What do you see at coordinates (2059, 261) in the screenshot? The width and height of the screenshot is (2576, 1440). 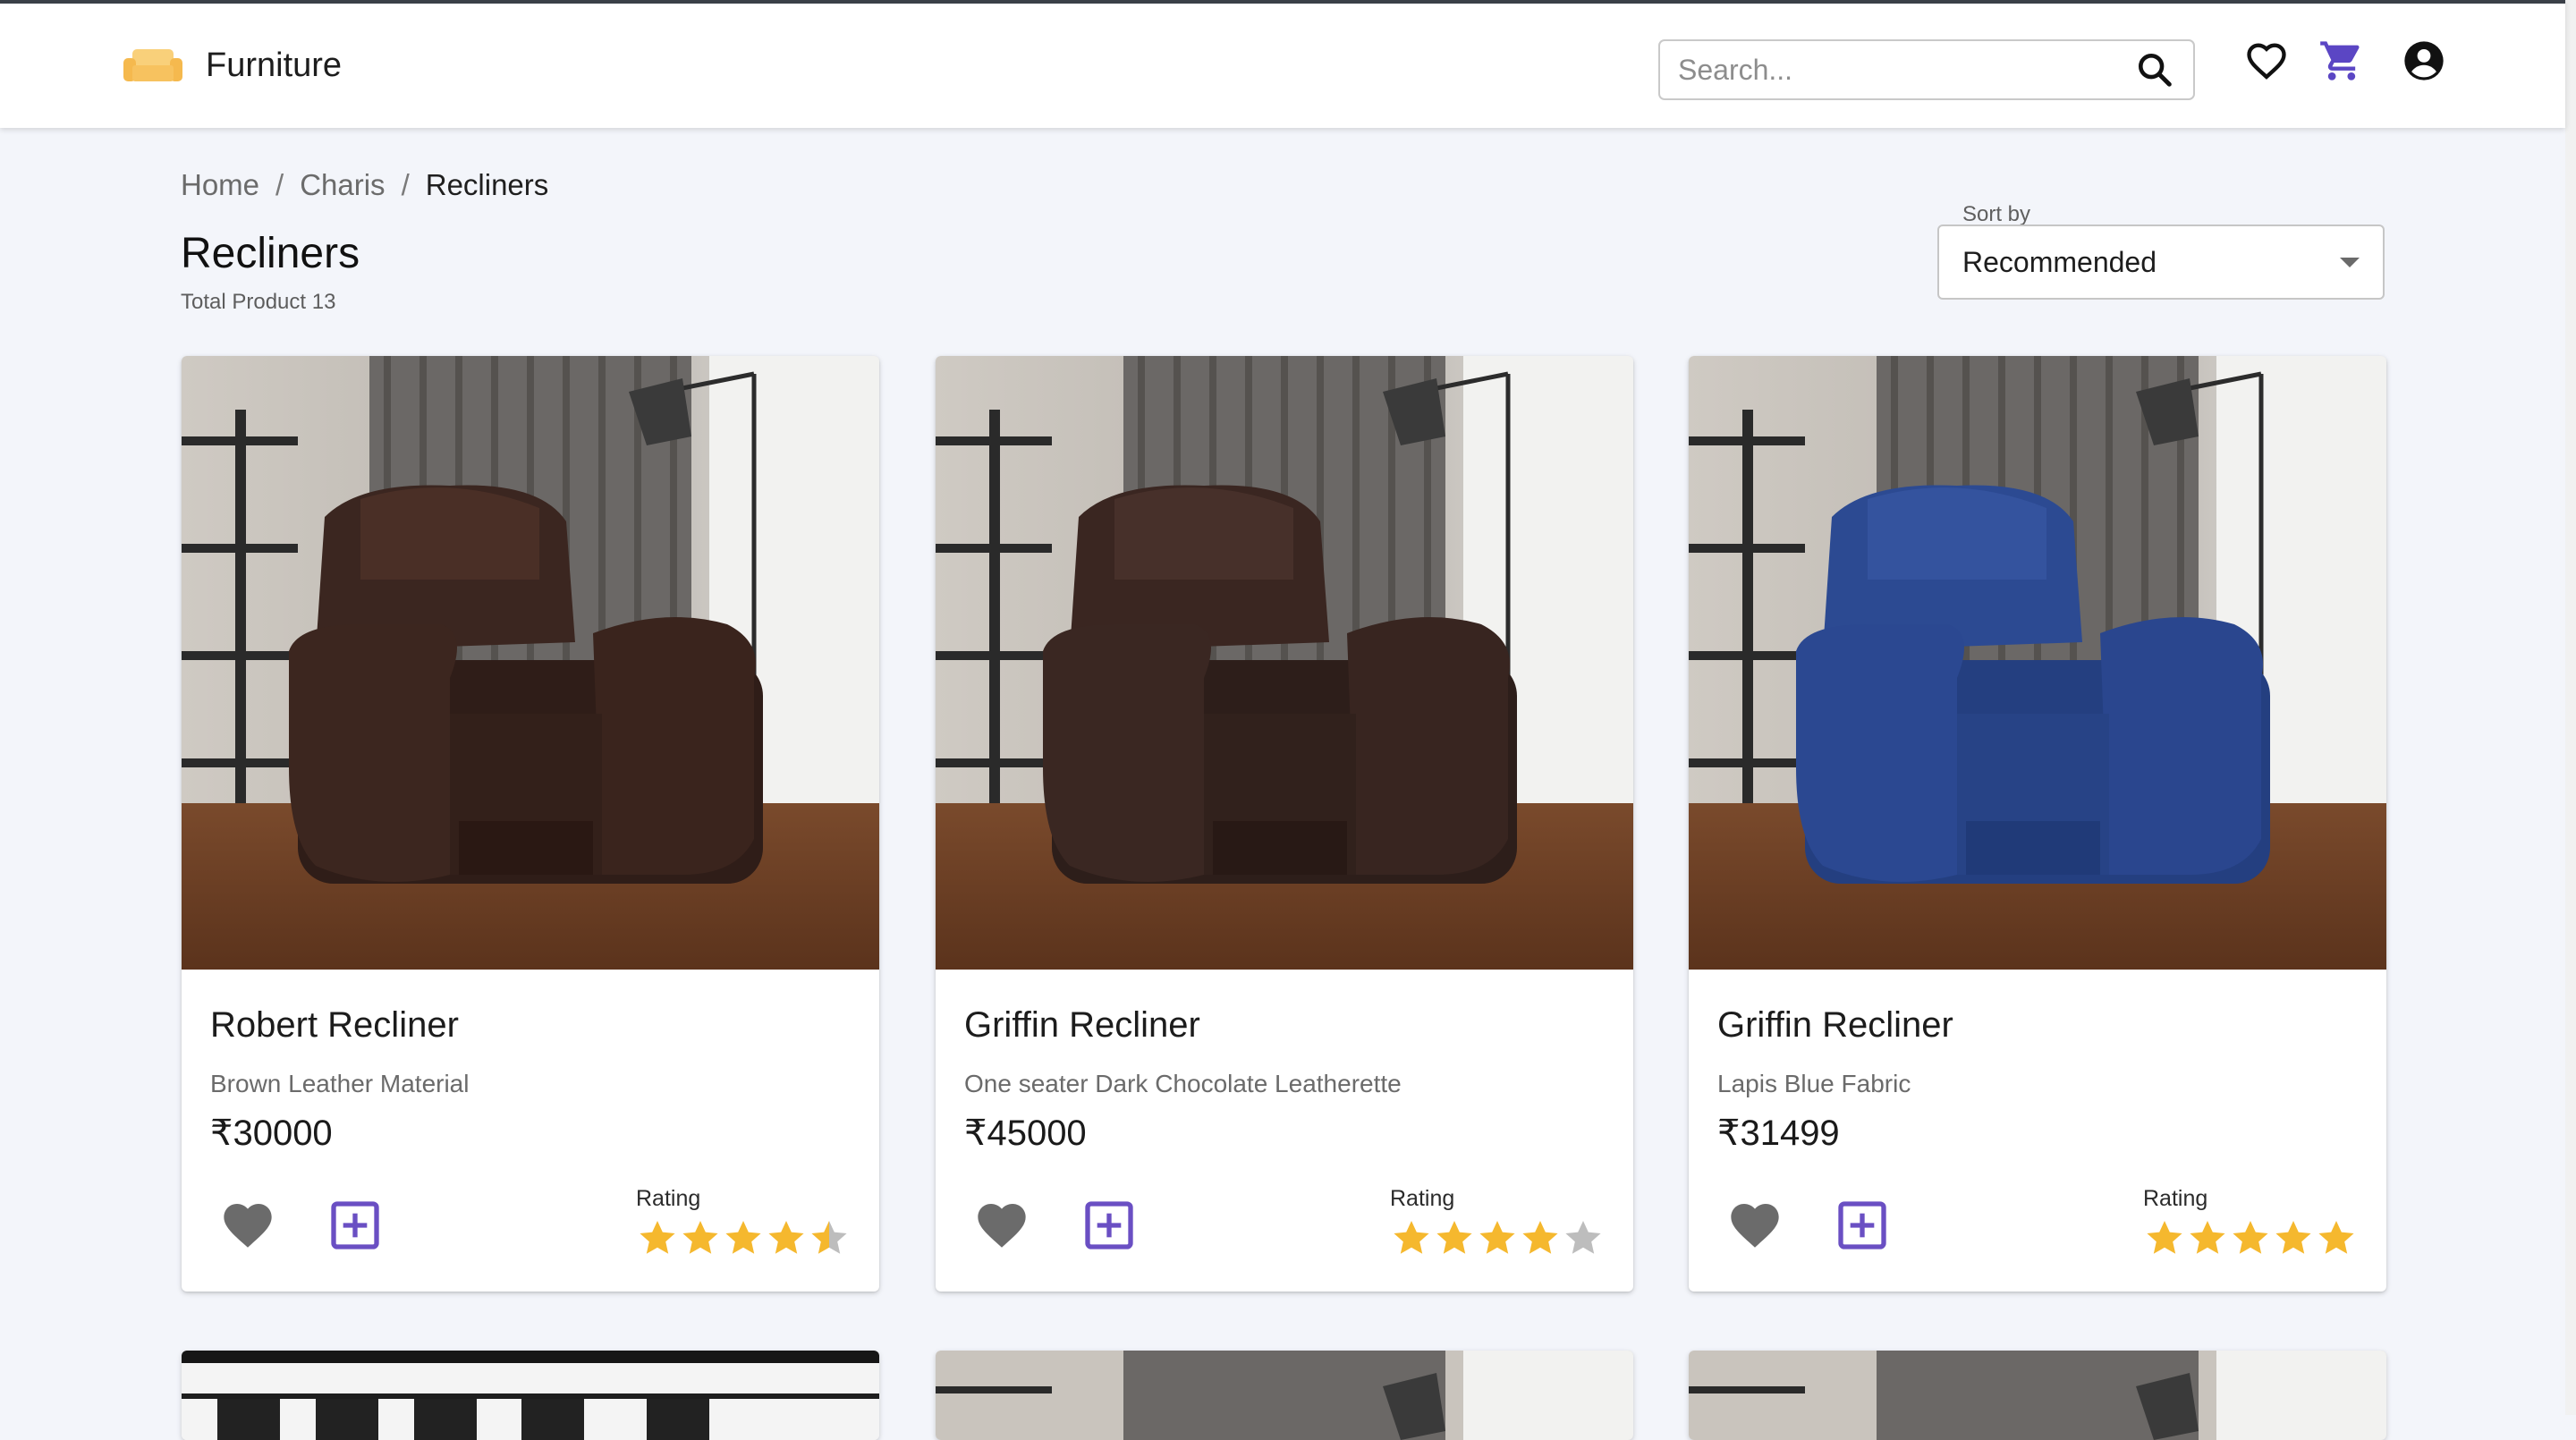 I see `sort-selected-value: Recommended` at bounding box center [2059, 261].